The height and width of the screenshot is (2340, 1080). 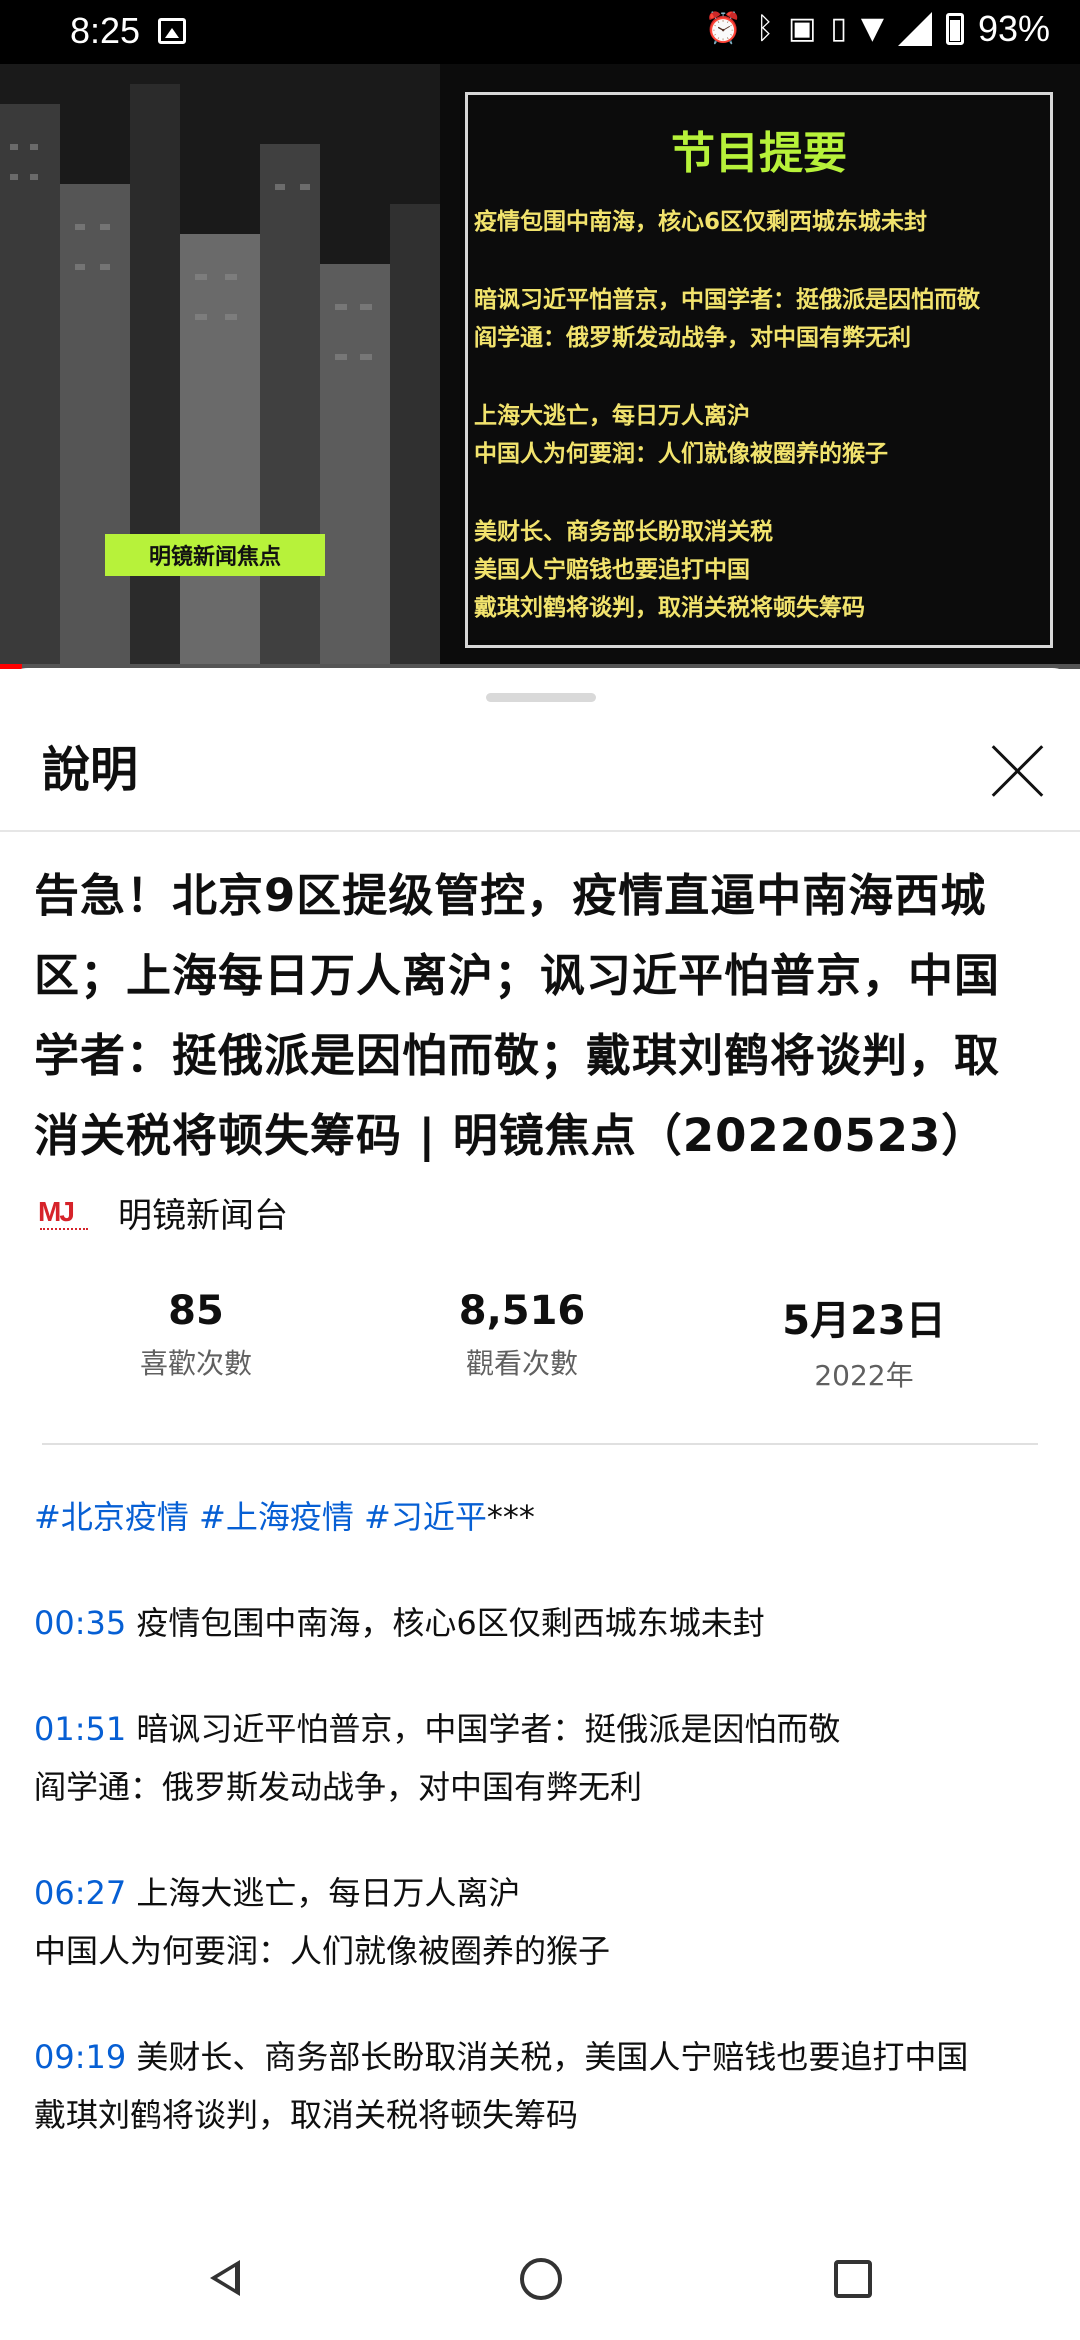 I want to click on likes-stat: 85 喜歡次數, so click(x=196, y=1335).